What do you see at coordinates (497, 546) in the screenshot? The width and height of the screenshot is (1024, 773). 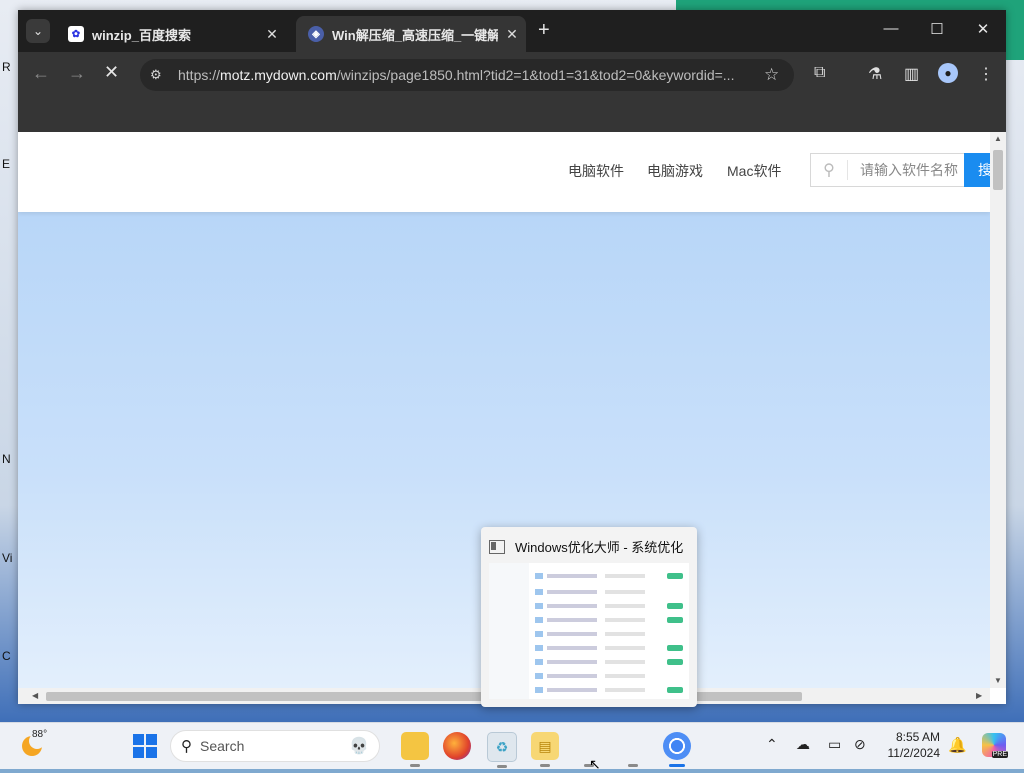 I see `window-icon` at bounding box center [497, 546].